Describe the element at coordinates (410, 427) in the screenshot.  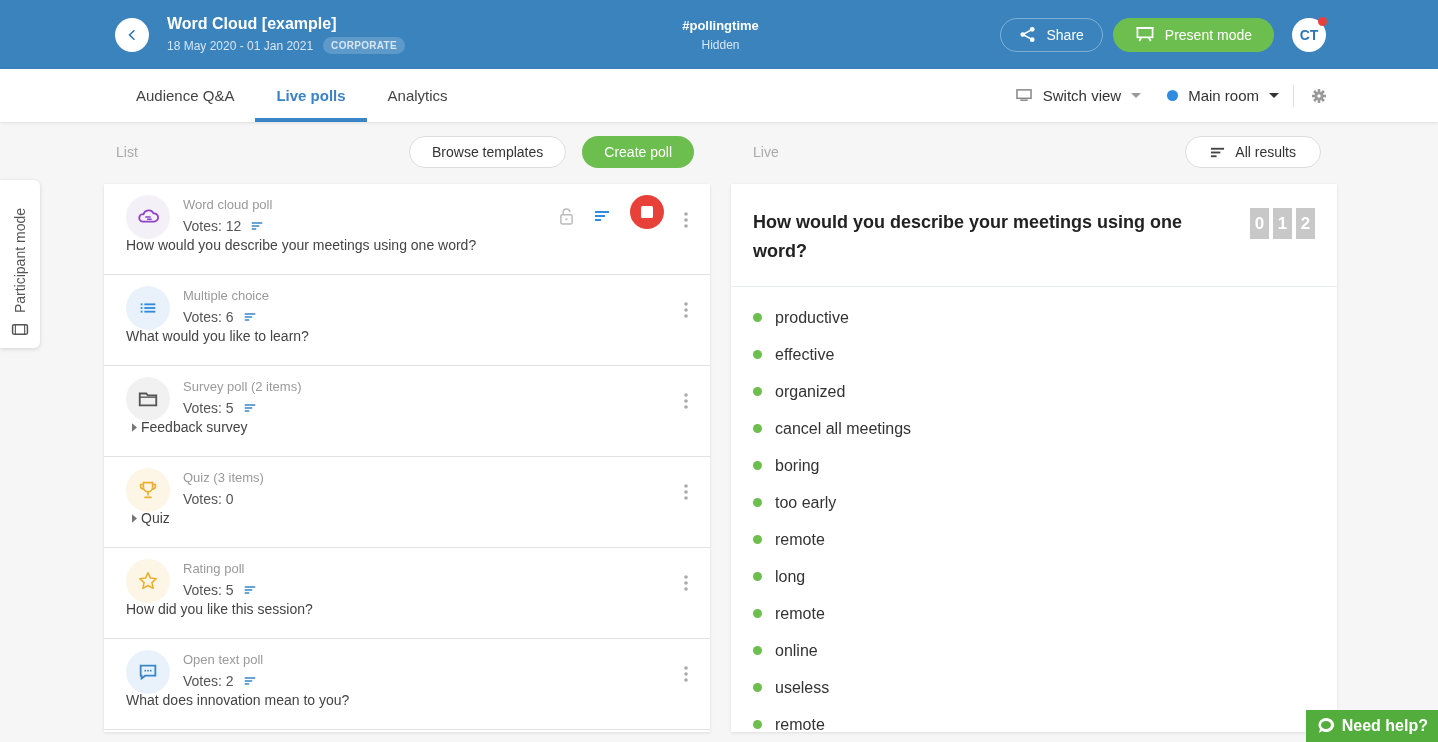
I see `poll-group-toggle: Feedback survey` at that location.